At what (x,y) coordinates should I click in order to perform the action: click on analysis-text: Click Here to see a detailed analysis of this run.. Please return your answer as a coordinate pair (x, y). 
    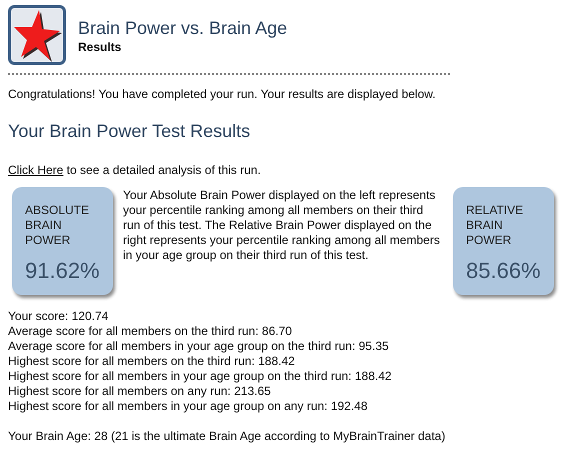
    Looking at the image, I should click on (135, 170).